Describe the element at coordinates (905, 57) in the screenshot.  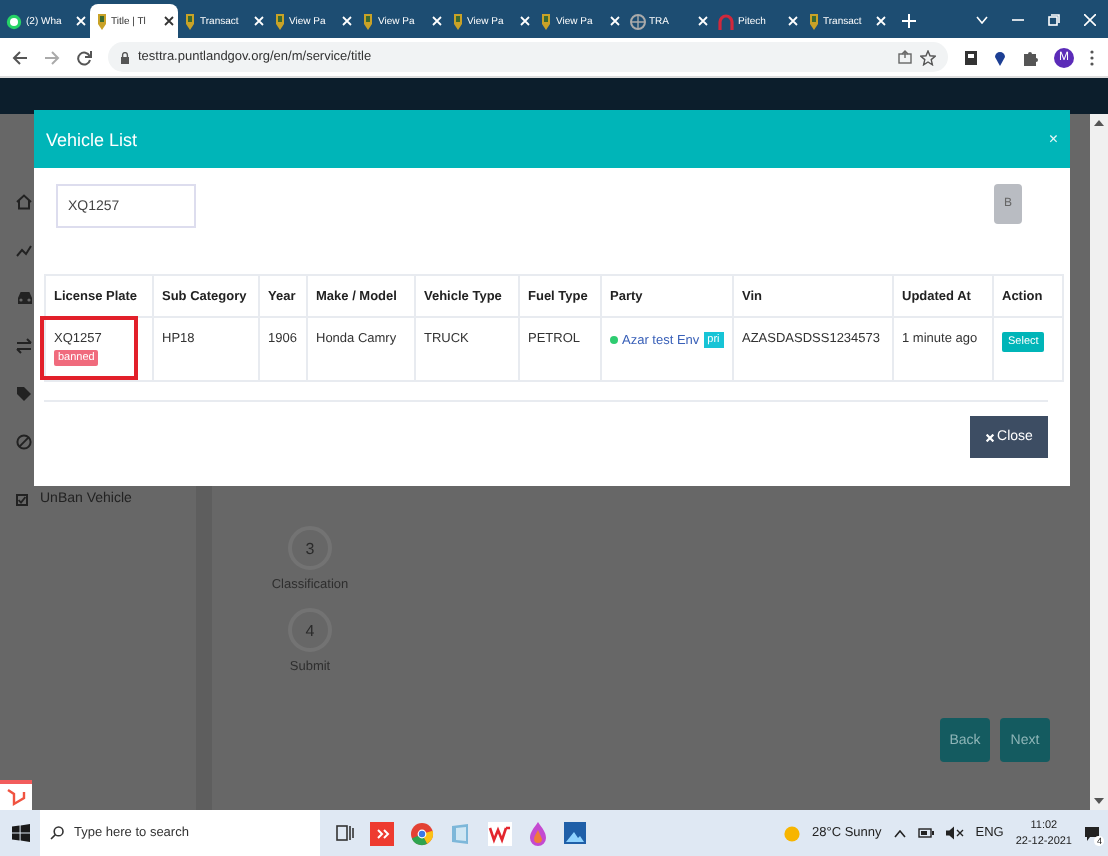
I see `share-icon` at that location.